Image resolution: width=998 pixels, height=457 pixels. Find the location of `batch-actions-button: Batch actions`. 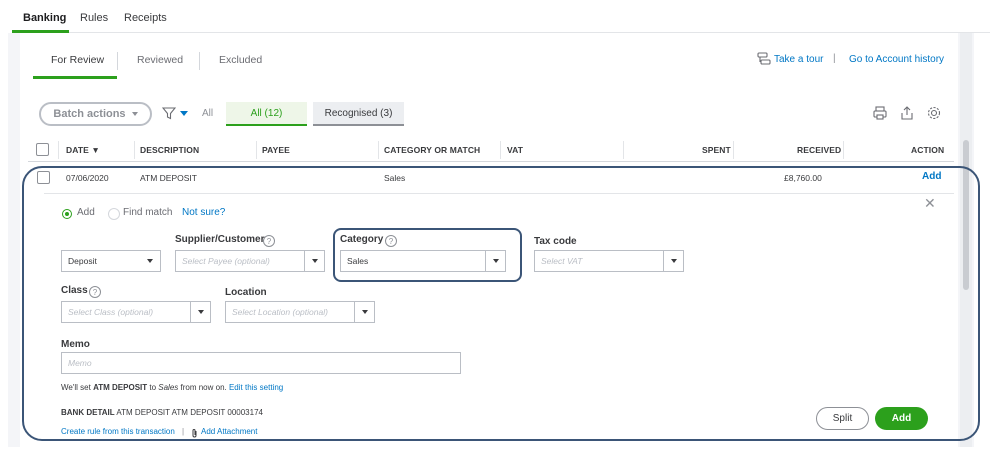

batch-actions-button: Batch actions is located at coordinates (95, 114).